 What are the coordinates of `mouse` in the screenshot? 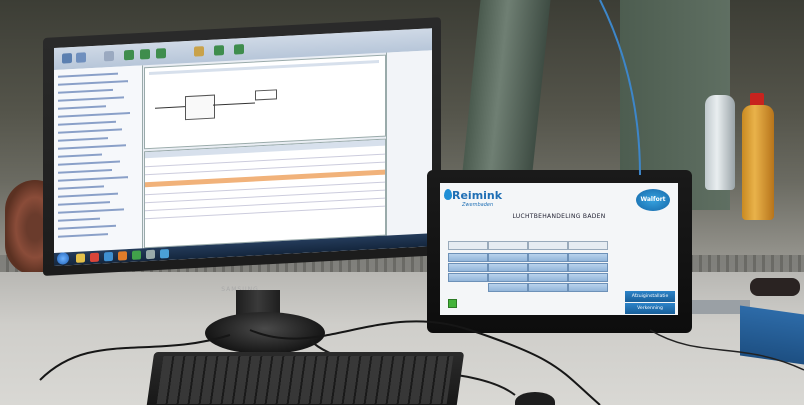 It's located at (535, 398).